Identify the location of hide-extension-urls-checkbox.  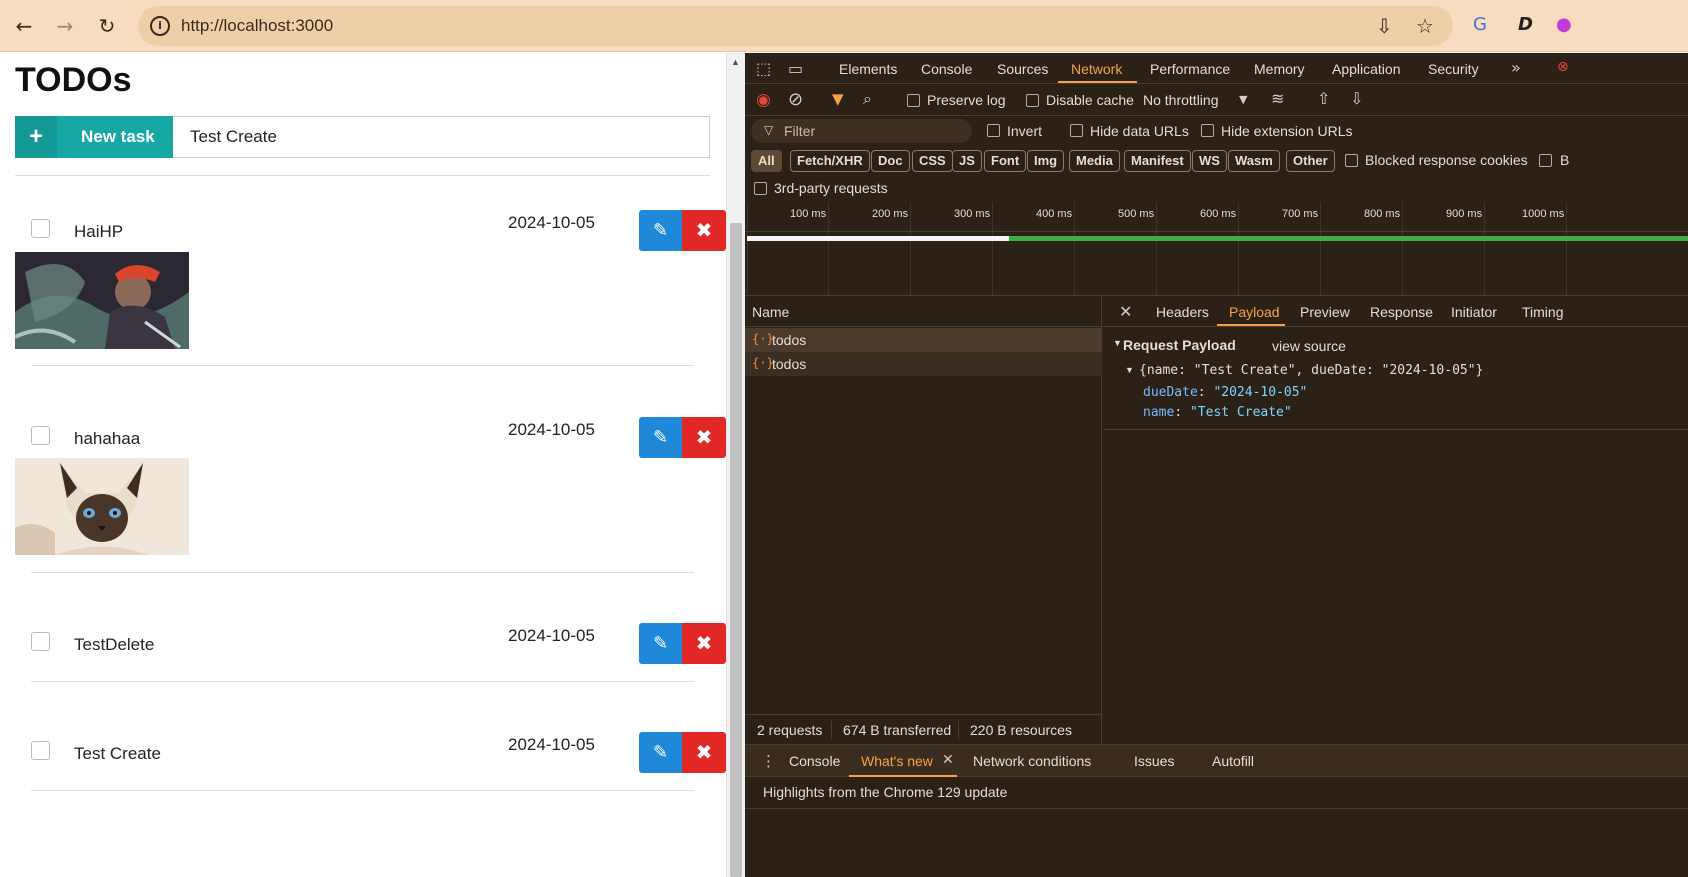
(1207, 130).